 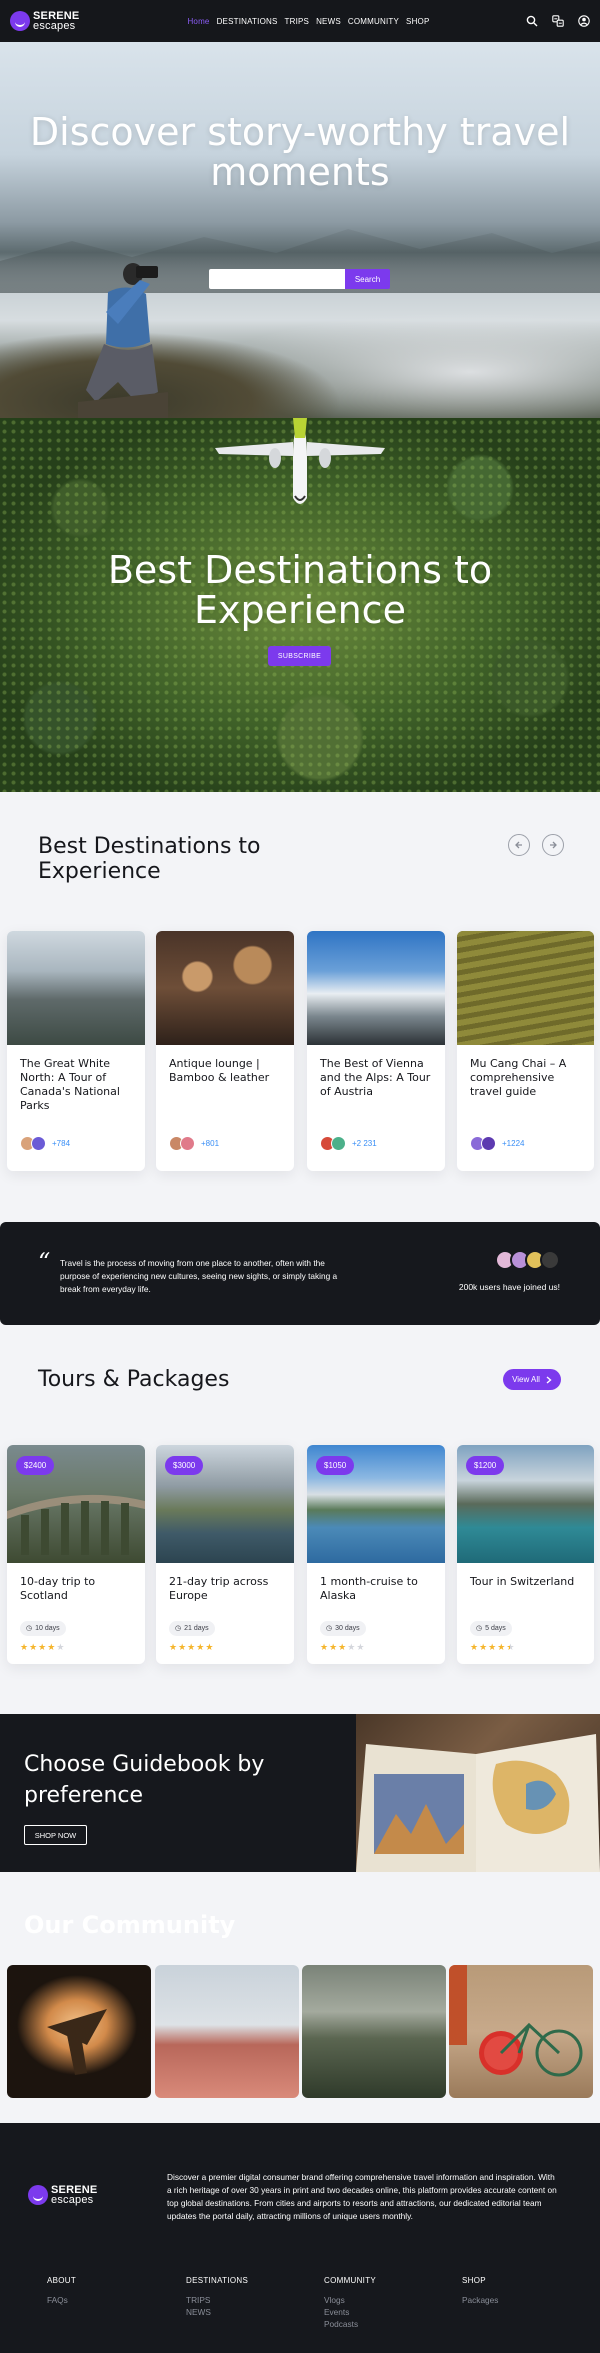 What do you see at coordinates (210, 1143) in the screenshot?
I see `visitor-count: +801` at bounding box center [210, 1143].